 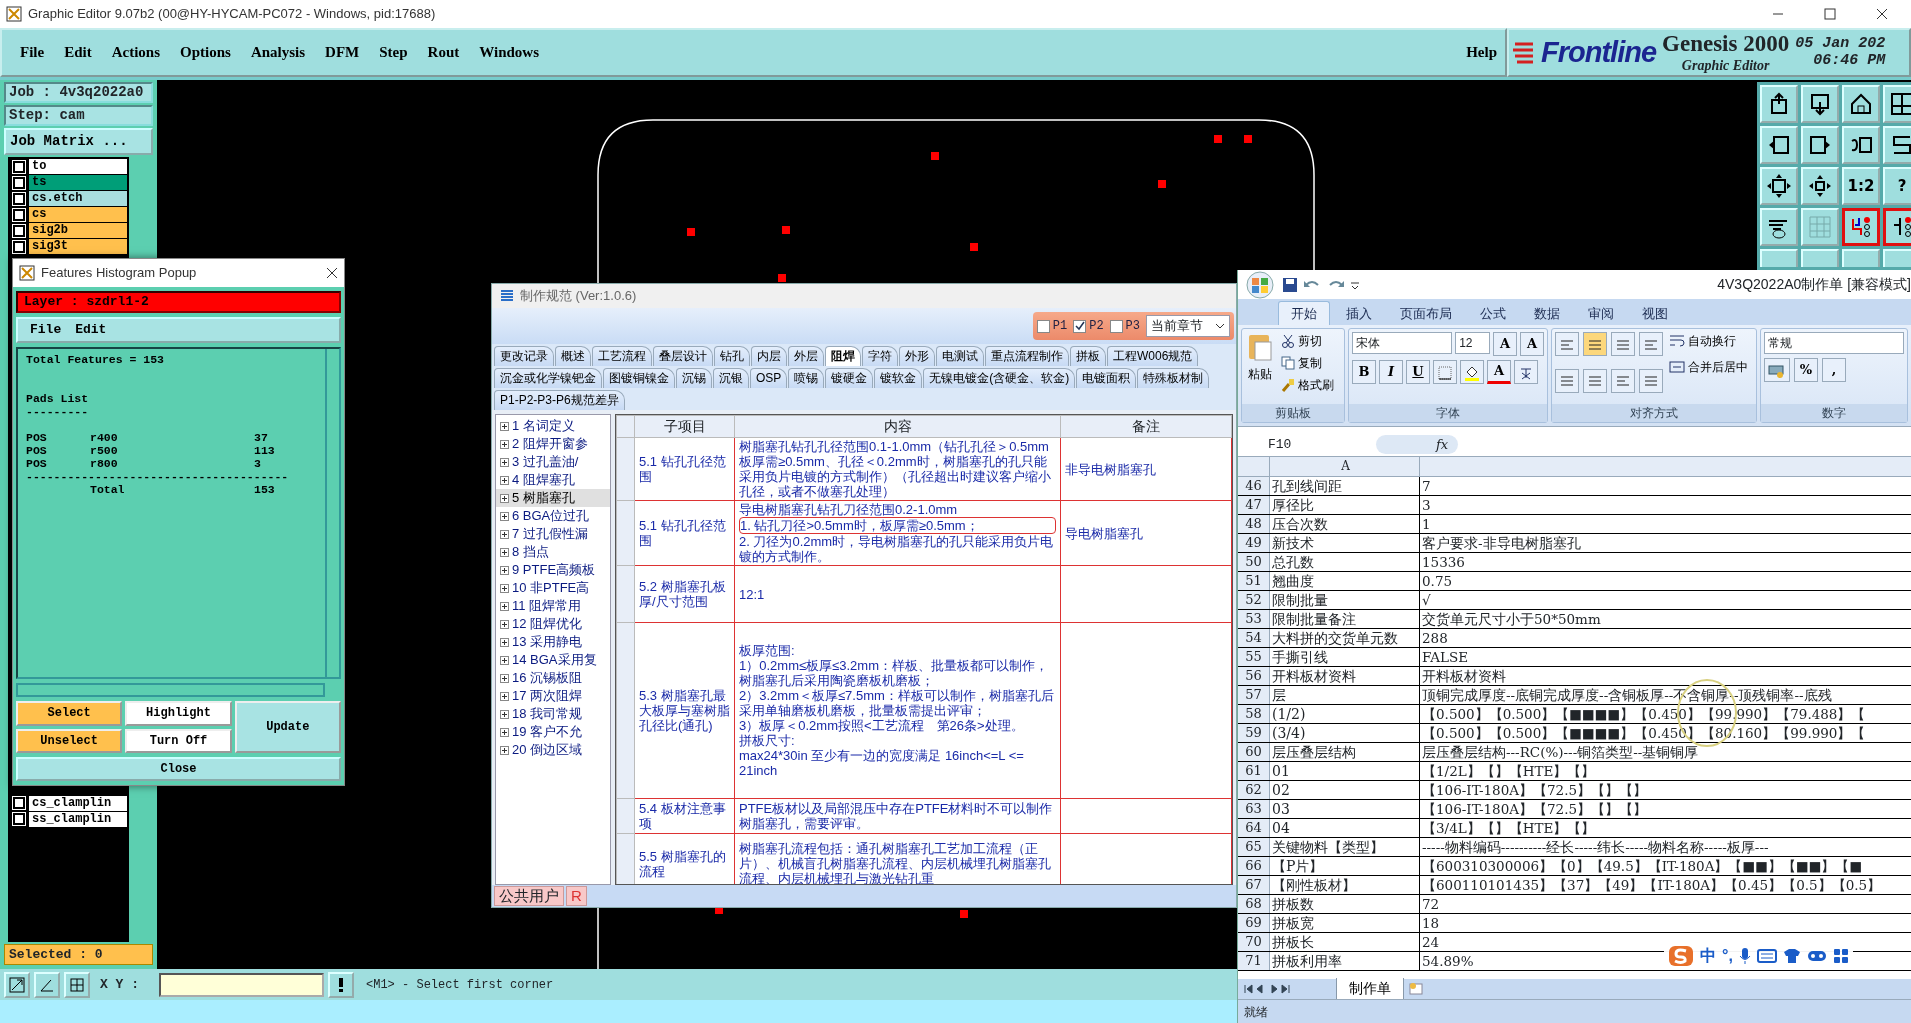 I want to click on ribbon-tab: 审阅, so click(x=1601, y=313).